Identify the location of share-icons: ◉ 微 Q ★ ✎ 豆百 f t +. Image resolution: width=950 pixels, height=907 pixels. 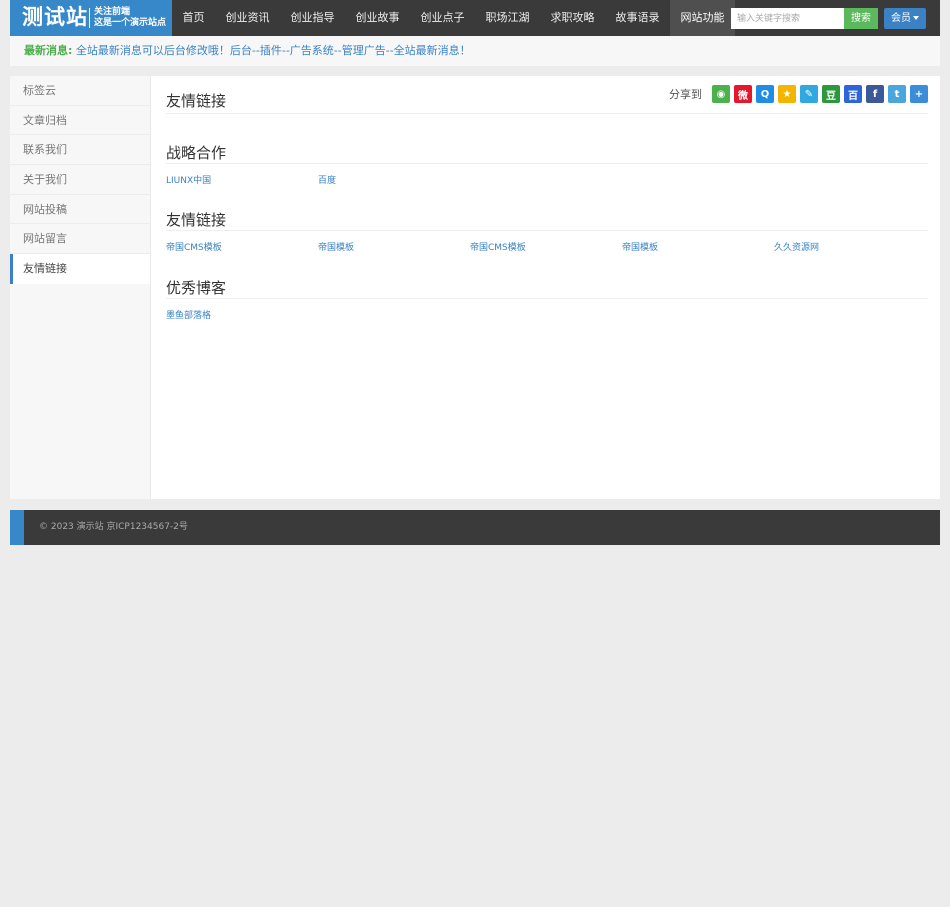
(818, 94).